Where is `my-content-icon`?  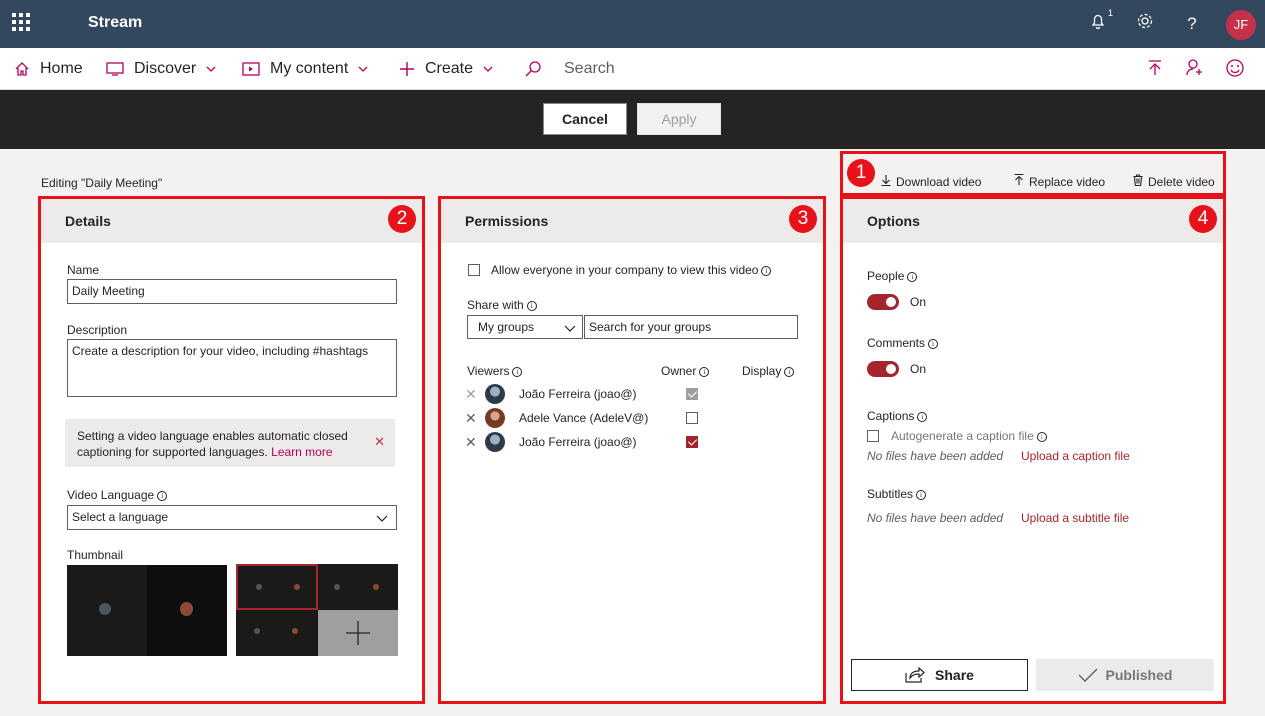 my-content-icon is located at coordinates (251, 69).